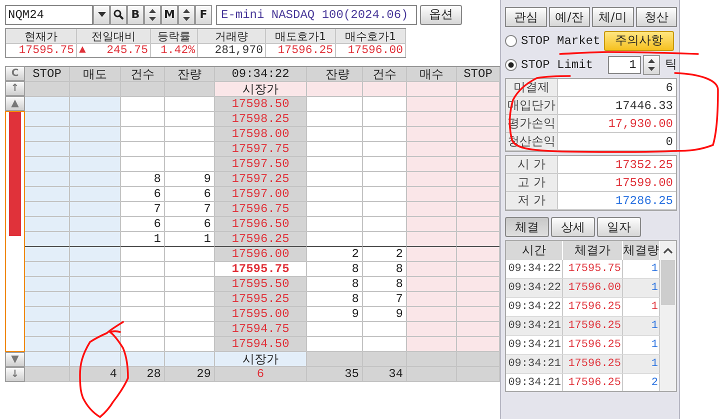 This screenshot has width=719, height=419. I want to click on row-label: 시 가, so click(532, 165).